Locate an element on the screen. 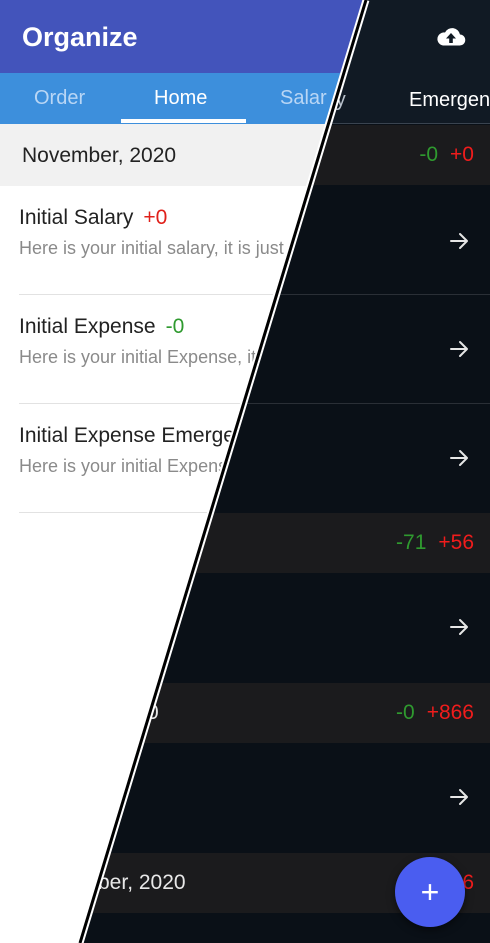 Image resolution: width=490 pixels, height=943 pixels. month-income-total: +0 is located at coordinates (462, 154).